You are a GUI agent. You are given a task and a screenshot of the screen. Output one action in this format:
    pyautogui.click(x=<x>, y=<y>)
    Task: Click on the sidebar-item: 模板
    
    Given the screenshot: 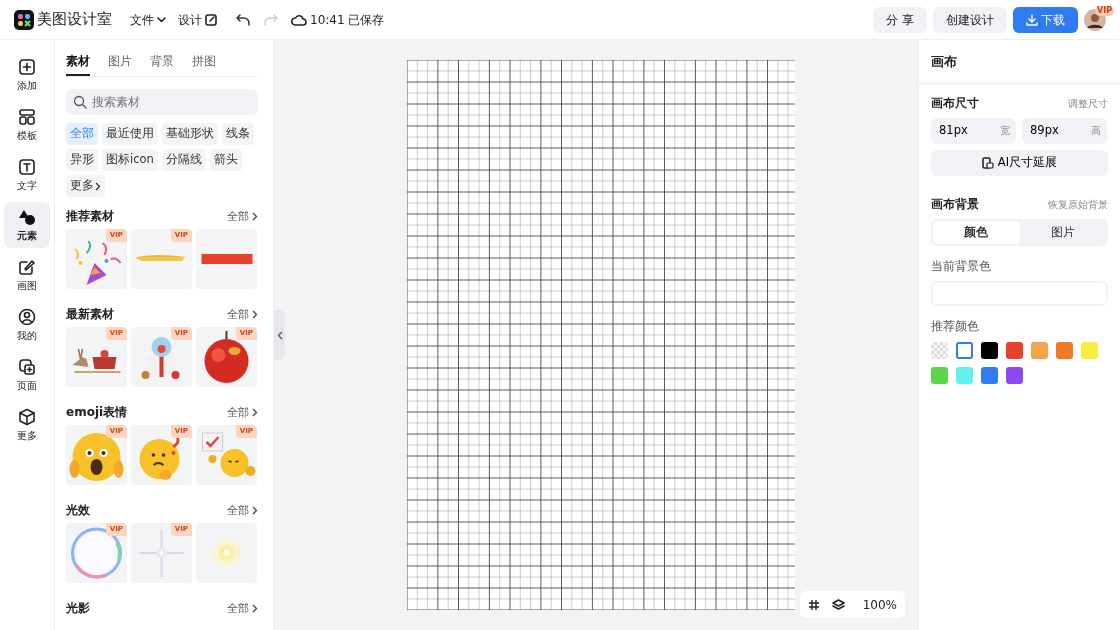 What is the action you would take?
    pyautogui.click(x=27, y=125)
    